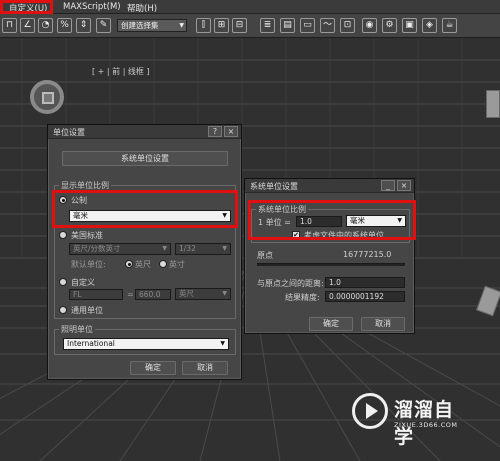  I want to click on menu-maxscript: MAXScript(M), so click(92, 7).